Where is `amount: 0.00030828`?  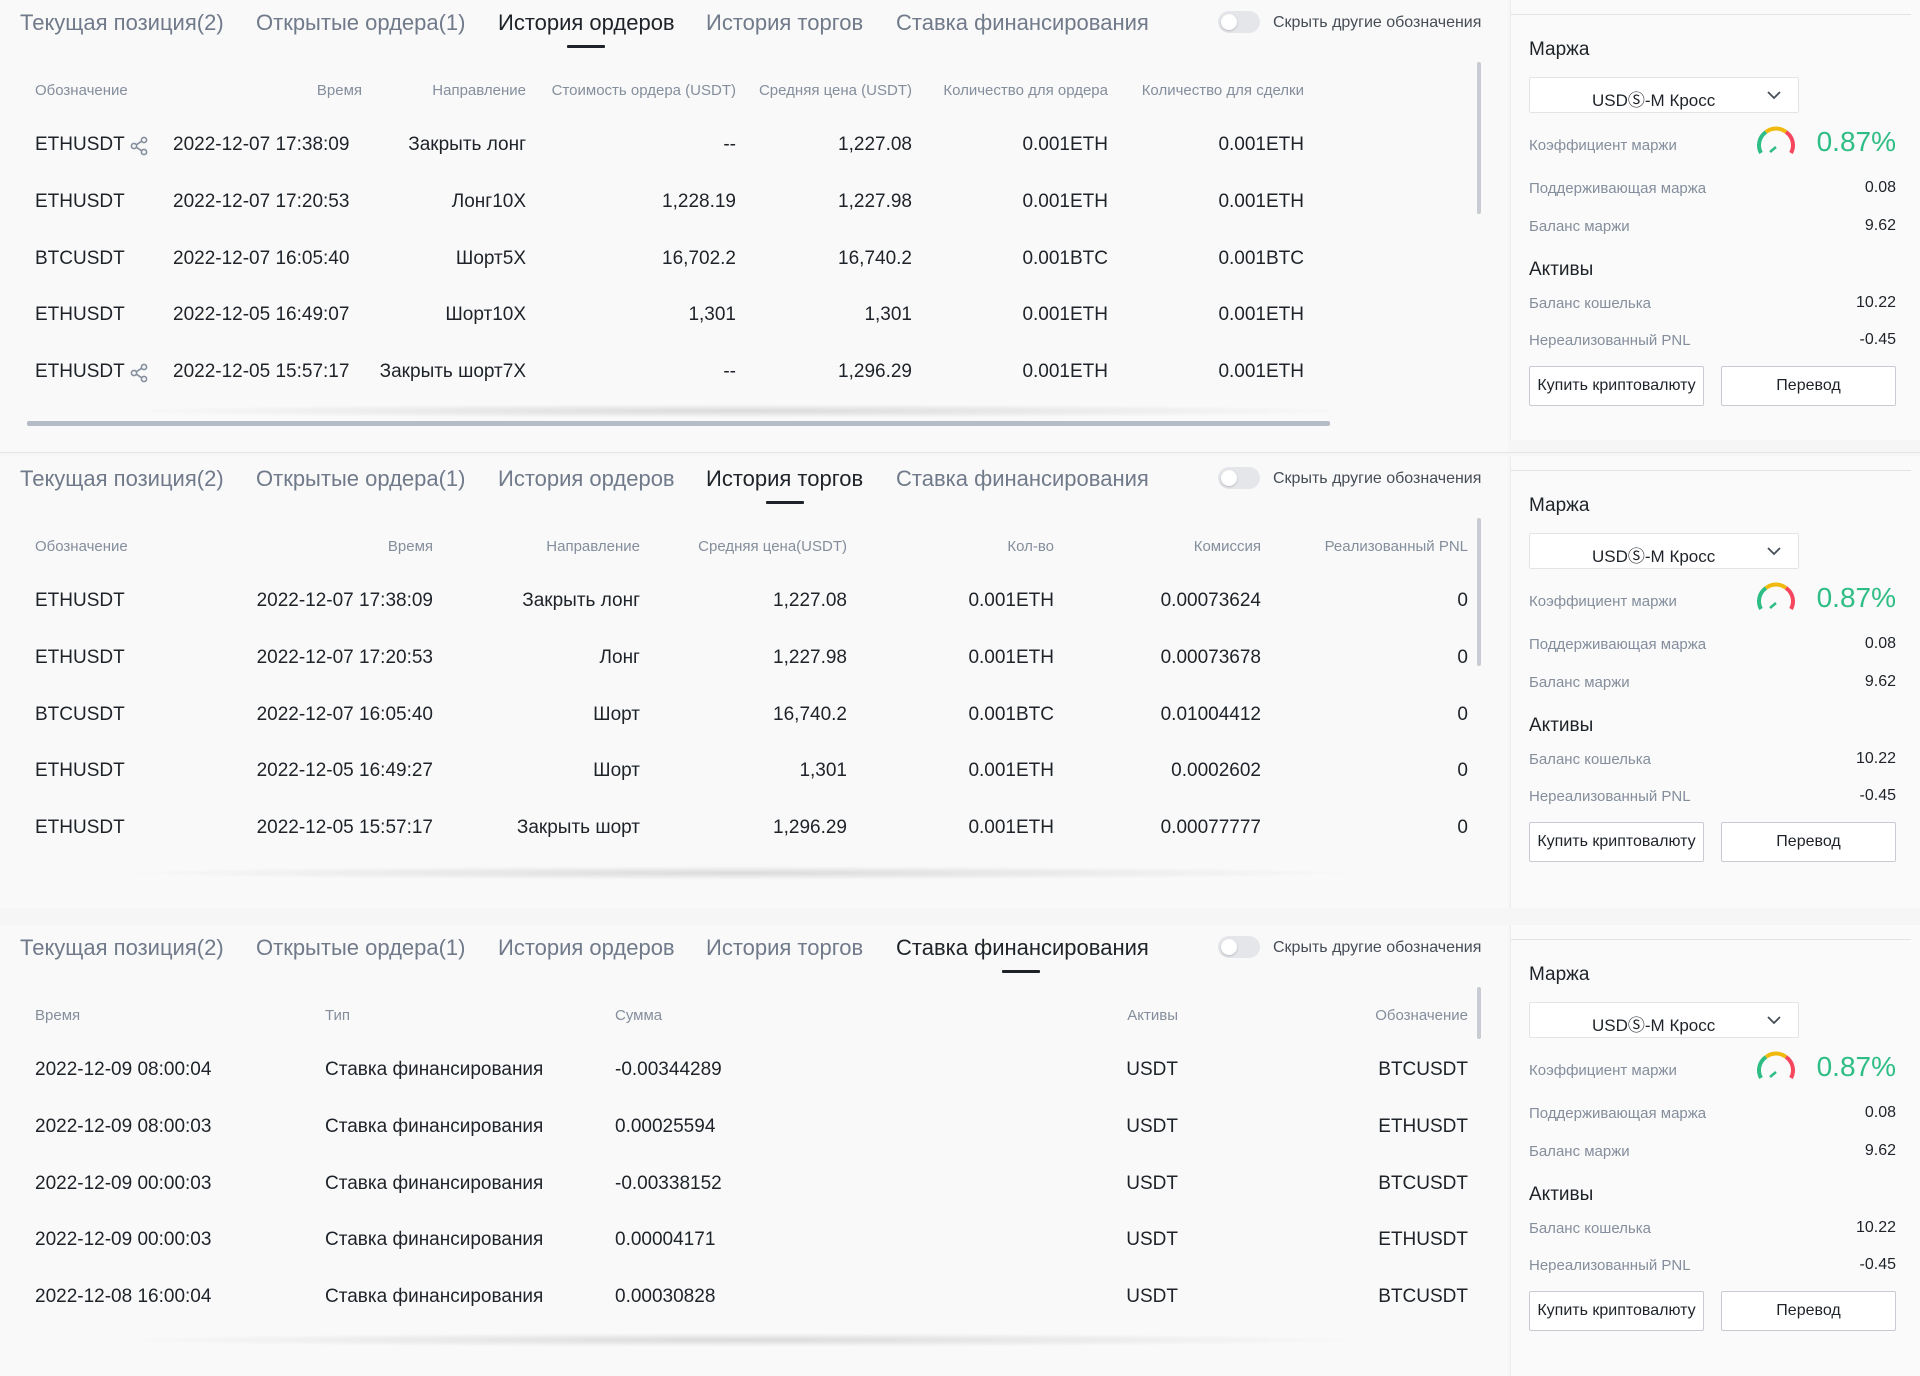 amount: 0.00030828 is located at coordinates (665, 1296).